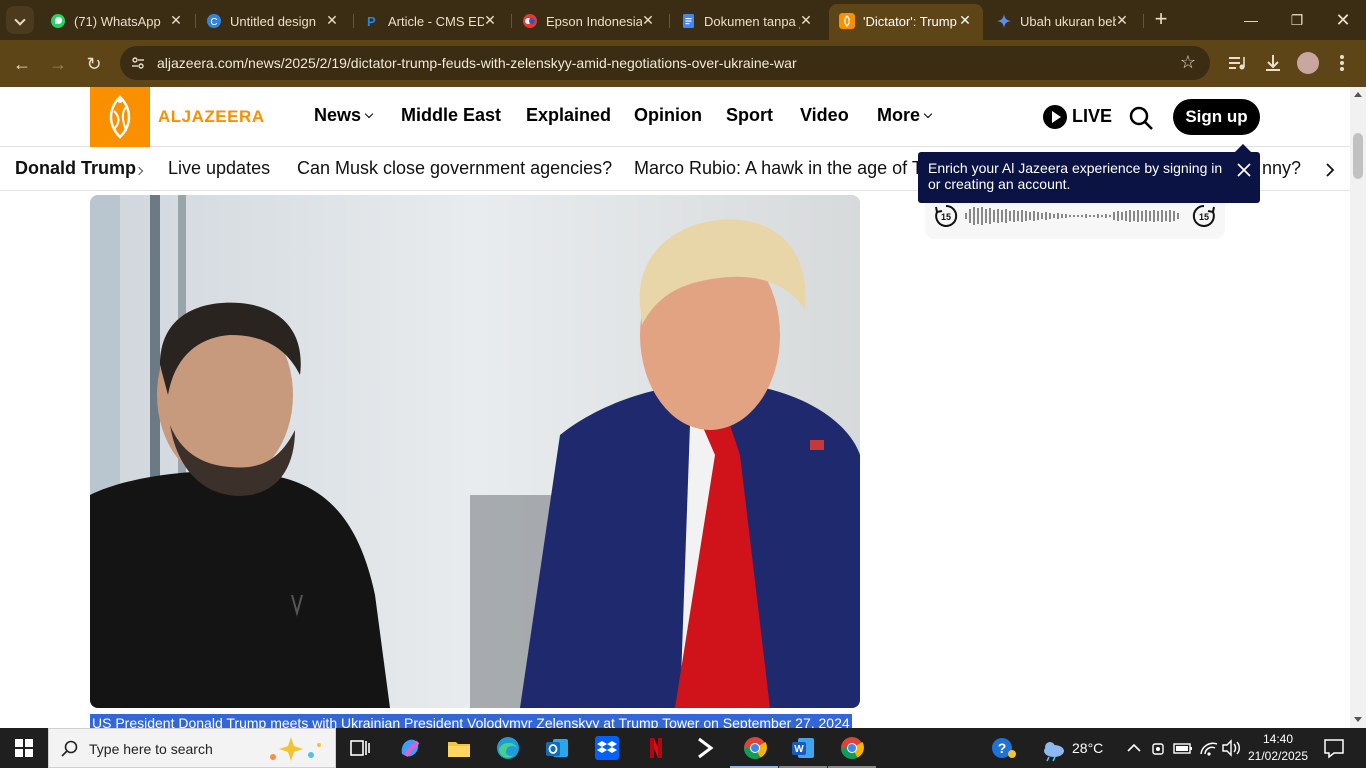  What do you see at coordinates (1068, 21) in the screenshot?
I see `tab-title: Ubah ukuran bebas` at bounding box center [1068, 21].